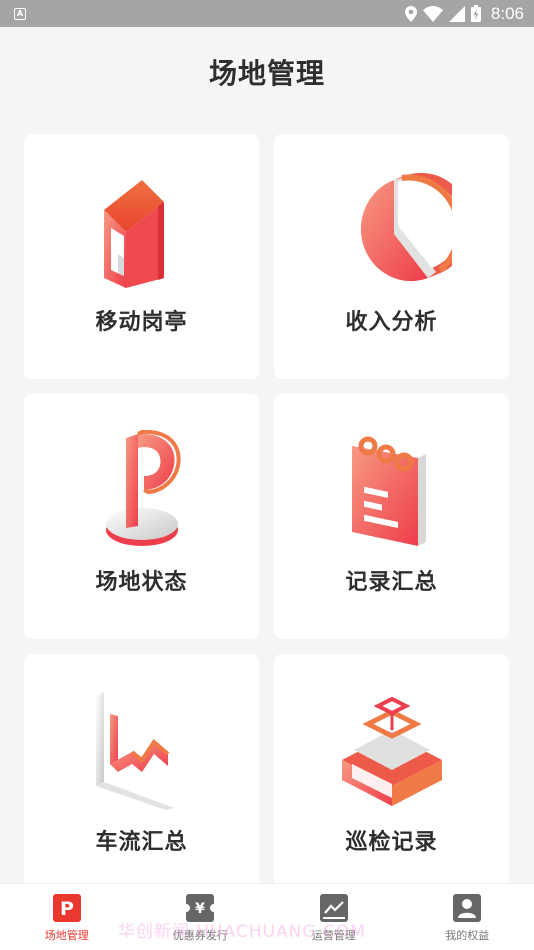 Image resolution: width=534 pixels, height=950 pixels. I want to click on parking-p-icon: P, so click(66, 908).